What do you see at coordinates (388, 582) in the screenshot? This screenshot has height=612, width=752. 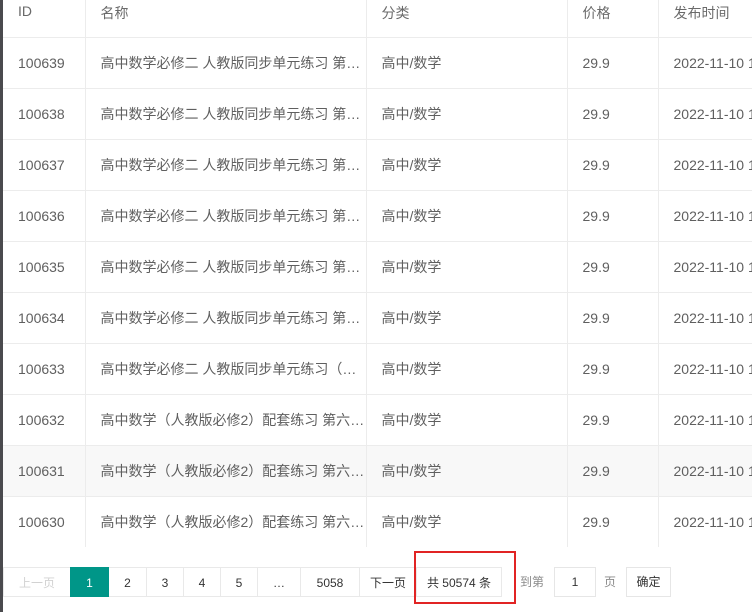 I see `next-page-button: 下一页` at bounding box center [388, 582].